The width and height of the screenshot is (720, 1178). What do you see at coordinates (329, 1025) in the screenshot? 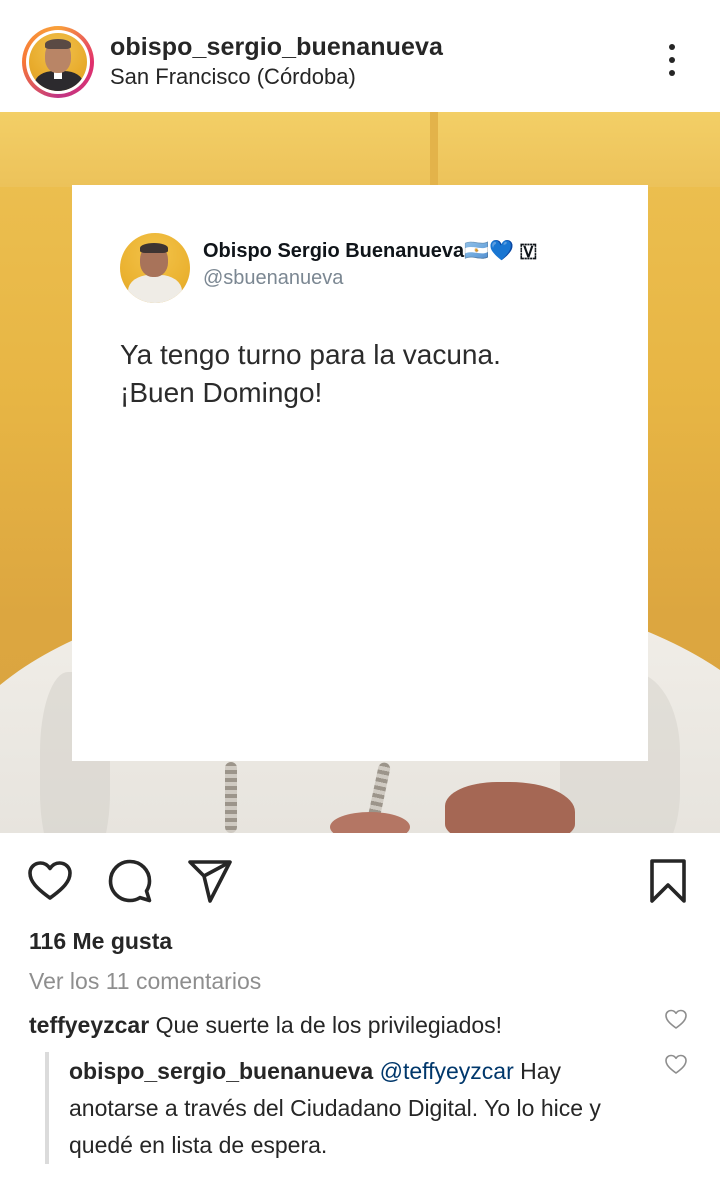
I see `comment-text: Que suerte la de los privilegiados!` at bounding box center [329, 1025].